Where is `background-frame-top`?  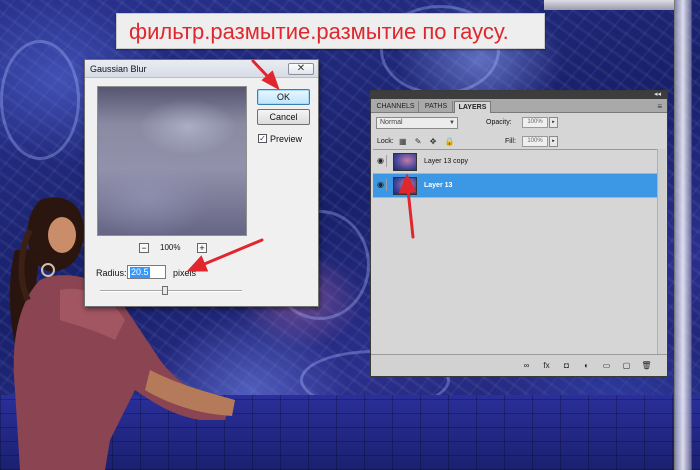 background-frame-top is located at coordinates (609, 5).